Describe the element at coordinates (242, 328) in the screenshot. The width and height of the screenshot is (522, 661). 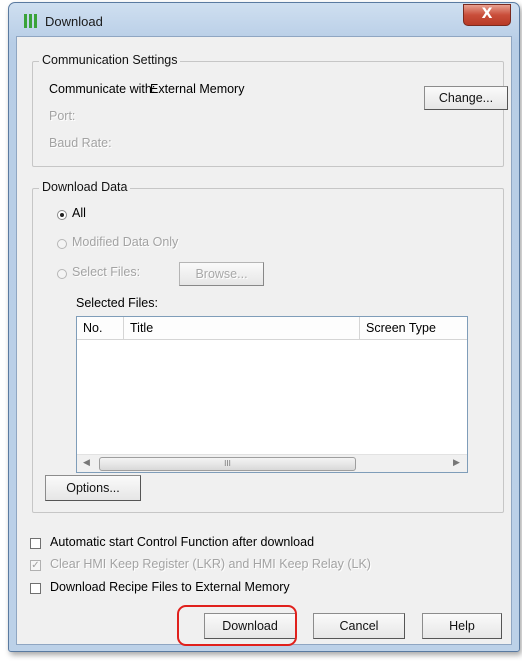
I see `column-title: Title` at that location.